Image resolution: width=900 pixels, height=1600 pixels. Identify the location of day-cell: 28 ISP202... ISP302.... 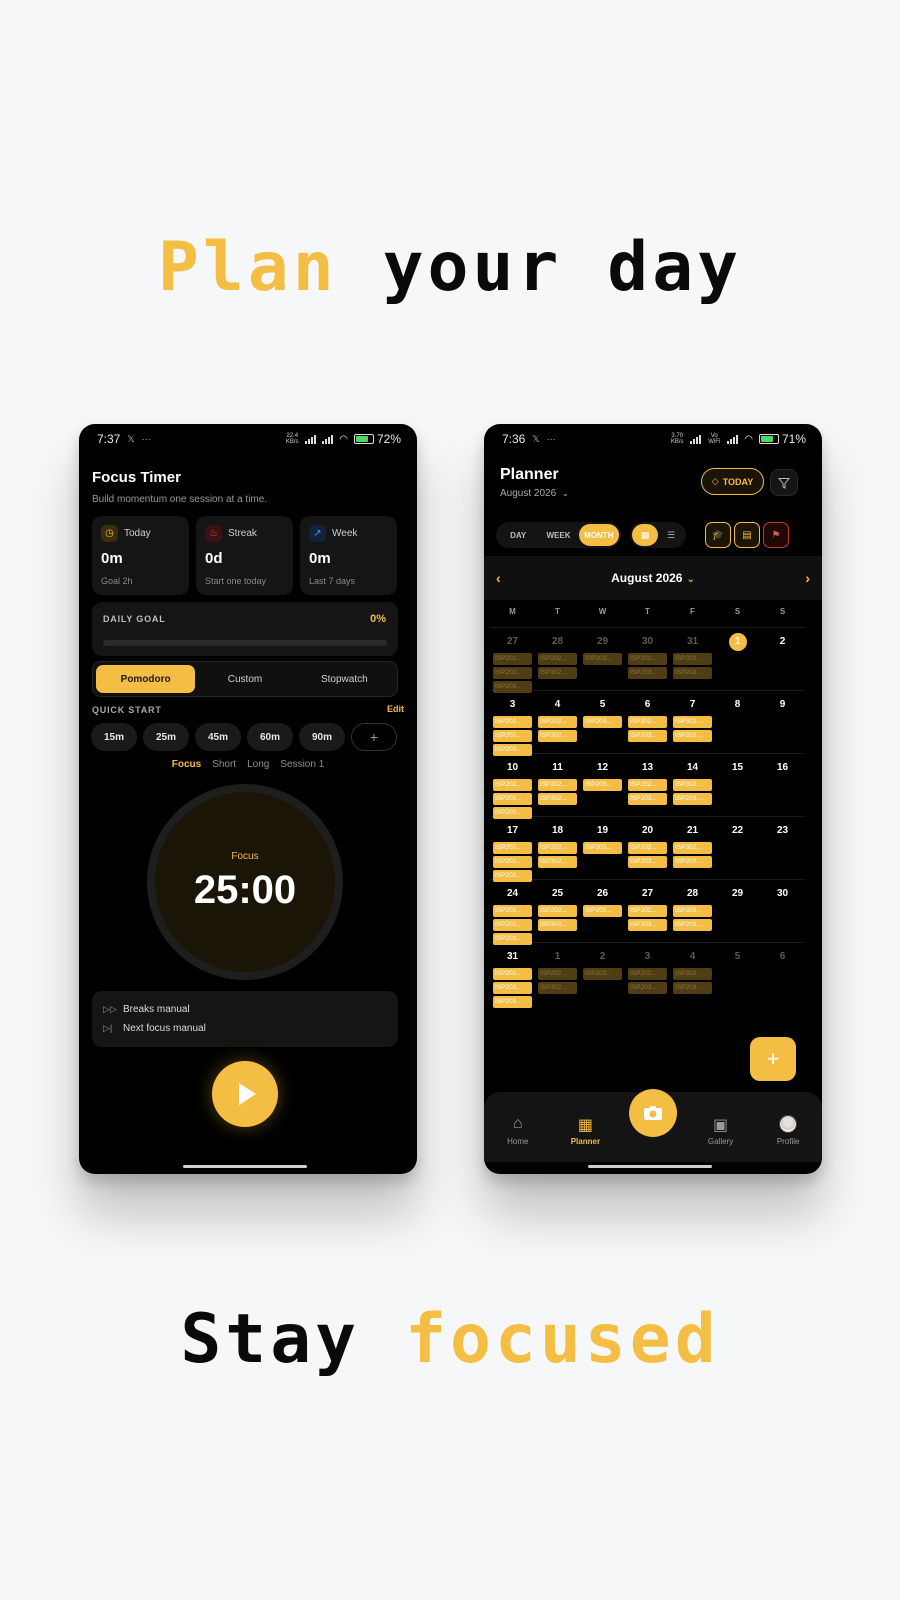
(557, 659).